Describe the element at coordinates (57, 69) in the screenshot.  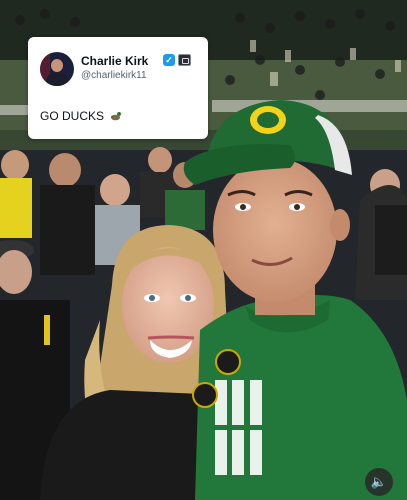
I see `avatar` at that location.